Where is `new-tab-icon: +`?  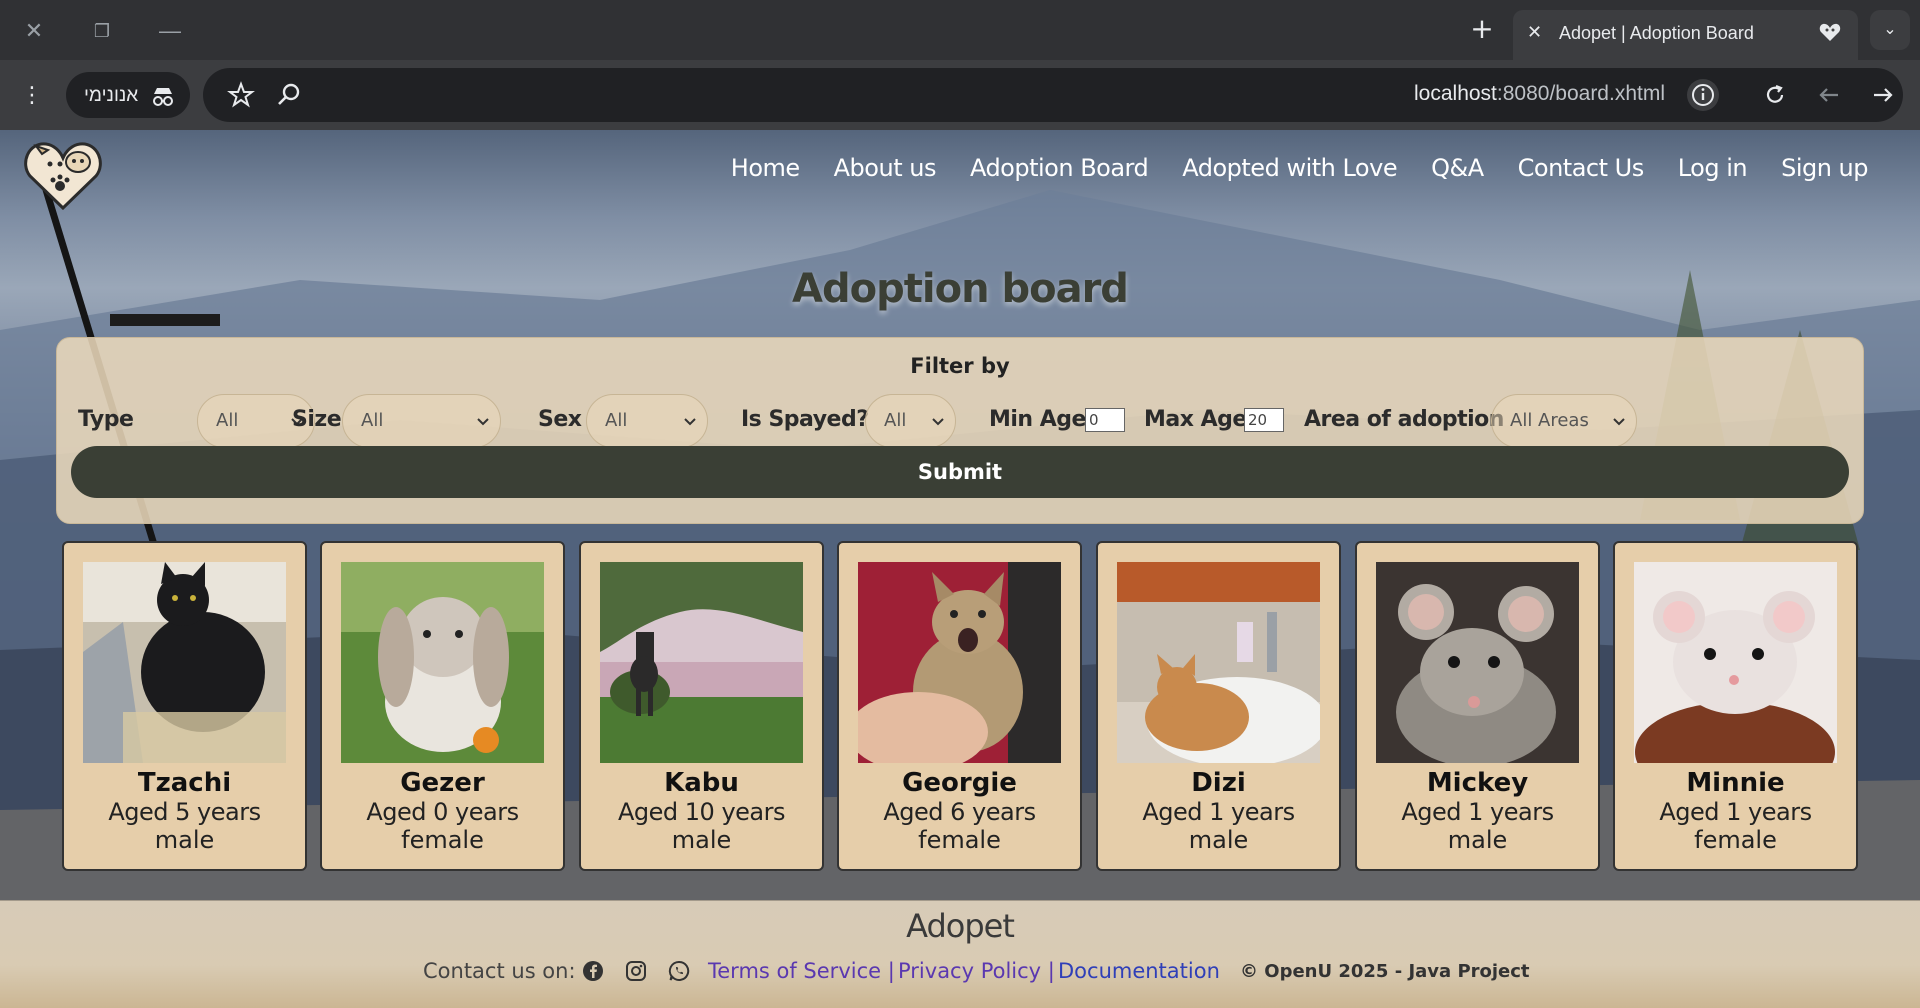 new-tab-icon: + is located at coordinates (1482, 29).